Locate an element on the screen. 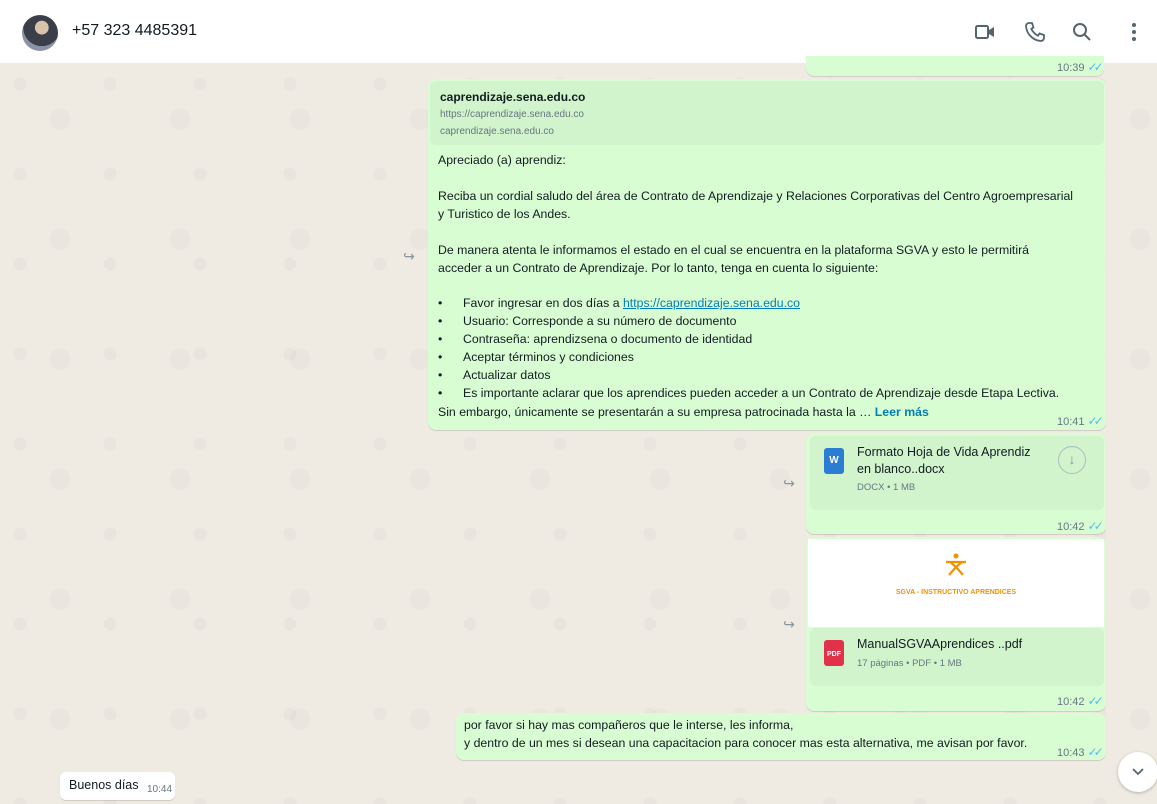 Image resolution: width=1157 pixels, height=804 pixels. message-greeting: Apreciado (a) aprendiz: is located at coordinates (502, 160).